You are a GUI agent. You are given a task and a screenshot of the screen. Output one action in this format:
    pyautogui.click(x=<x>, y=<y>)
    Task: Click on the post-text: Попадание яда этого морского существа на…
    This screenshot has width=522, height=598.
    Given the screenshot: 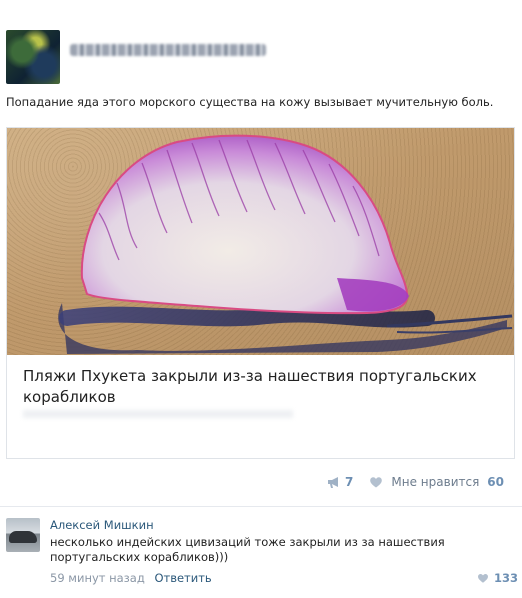 What is the action you would take?
    pyautogui.click(x=250, y=102)
    